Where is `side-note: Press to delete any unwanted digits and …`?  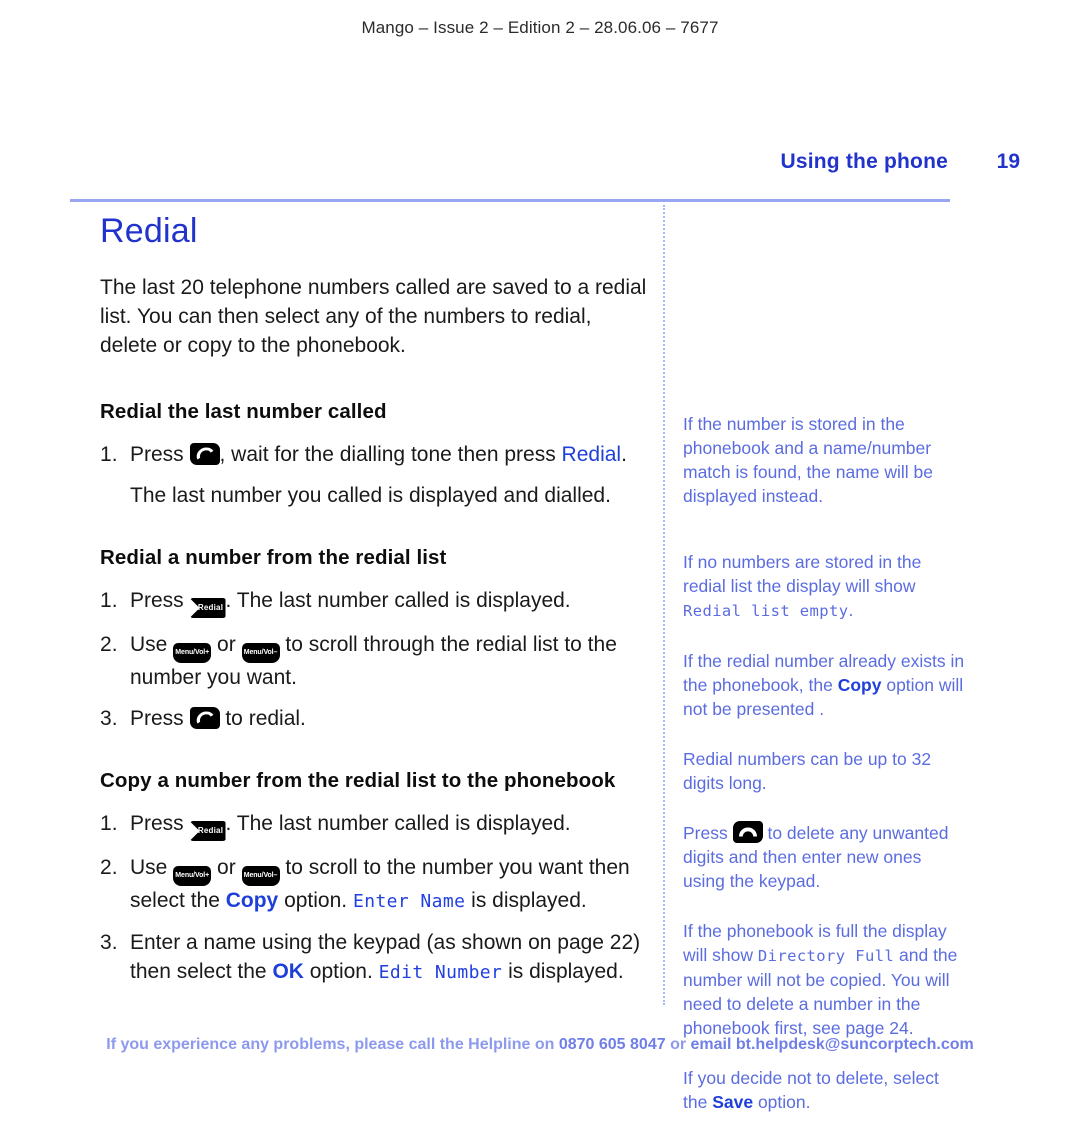 side-note: Press to delete any unwanted digits and … is located at coordinates (824, 857).